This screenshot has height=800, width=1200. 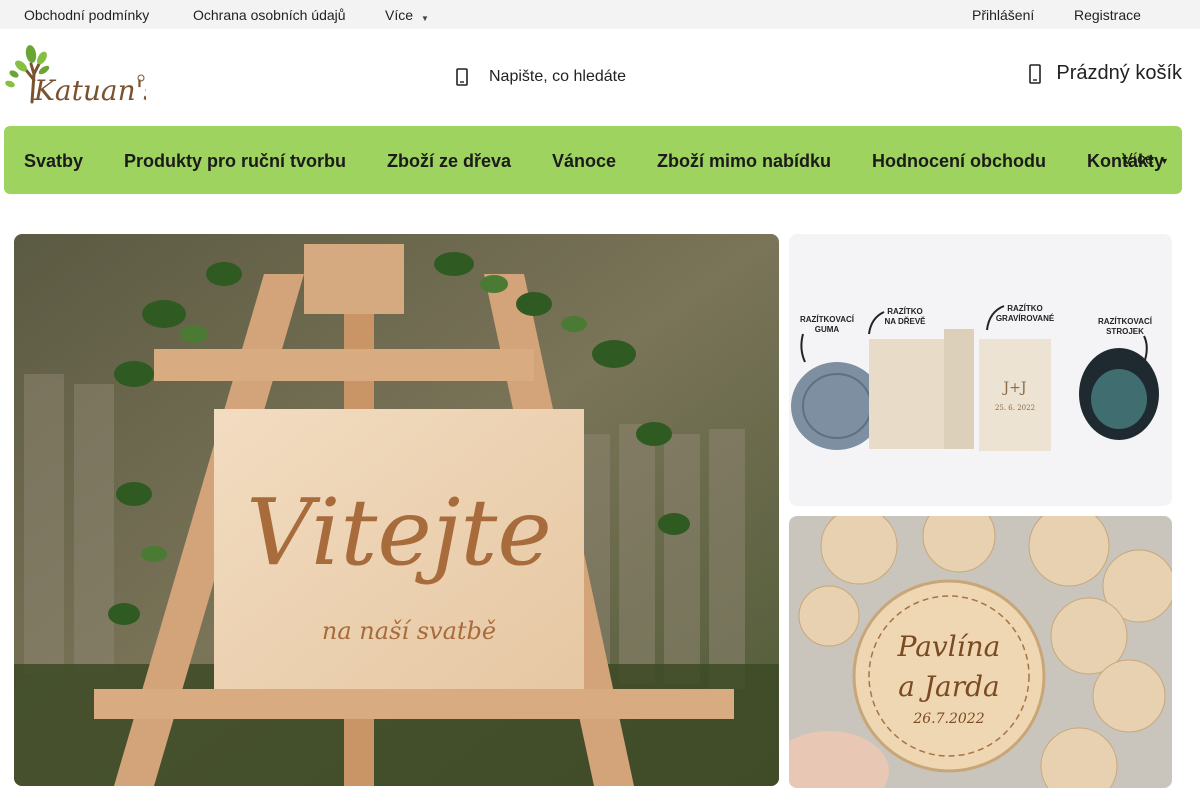 I want to click on stamp-label-engraved-top: RAZÍTKO, so click(x=1025, y=308).